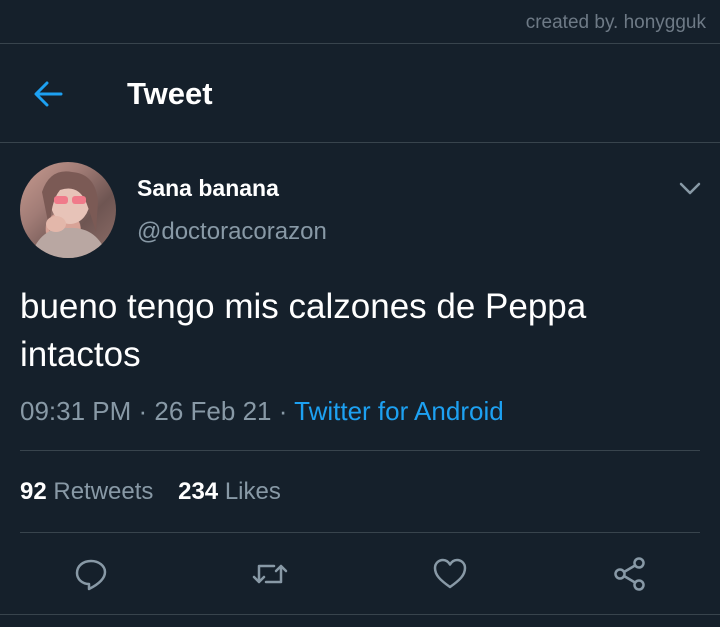 The width and height of the screenshot is (720, 627). I want to click on action-bar, so click(360, 574).